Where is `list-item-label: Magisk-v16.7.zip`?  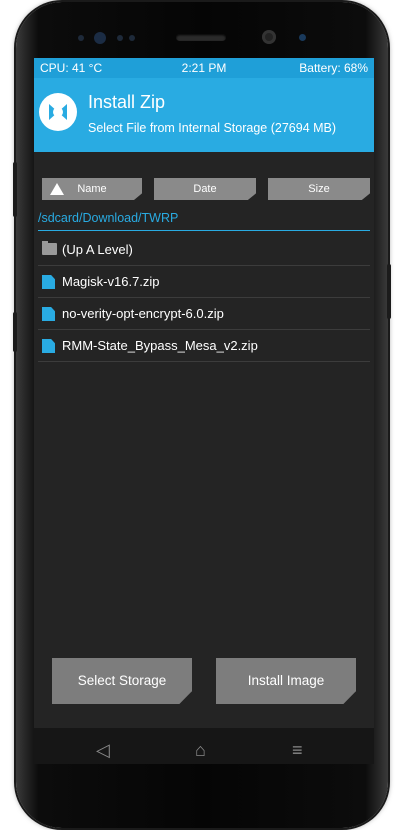 list-item-label: Magisk-v16.7.zip is located at coordinates (111, 281).